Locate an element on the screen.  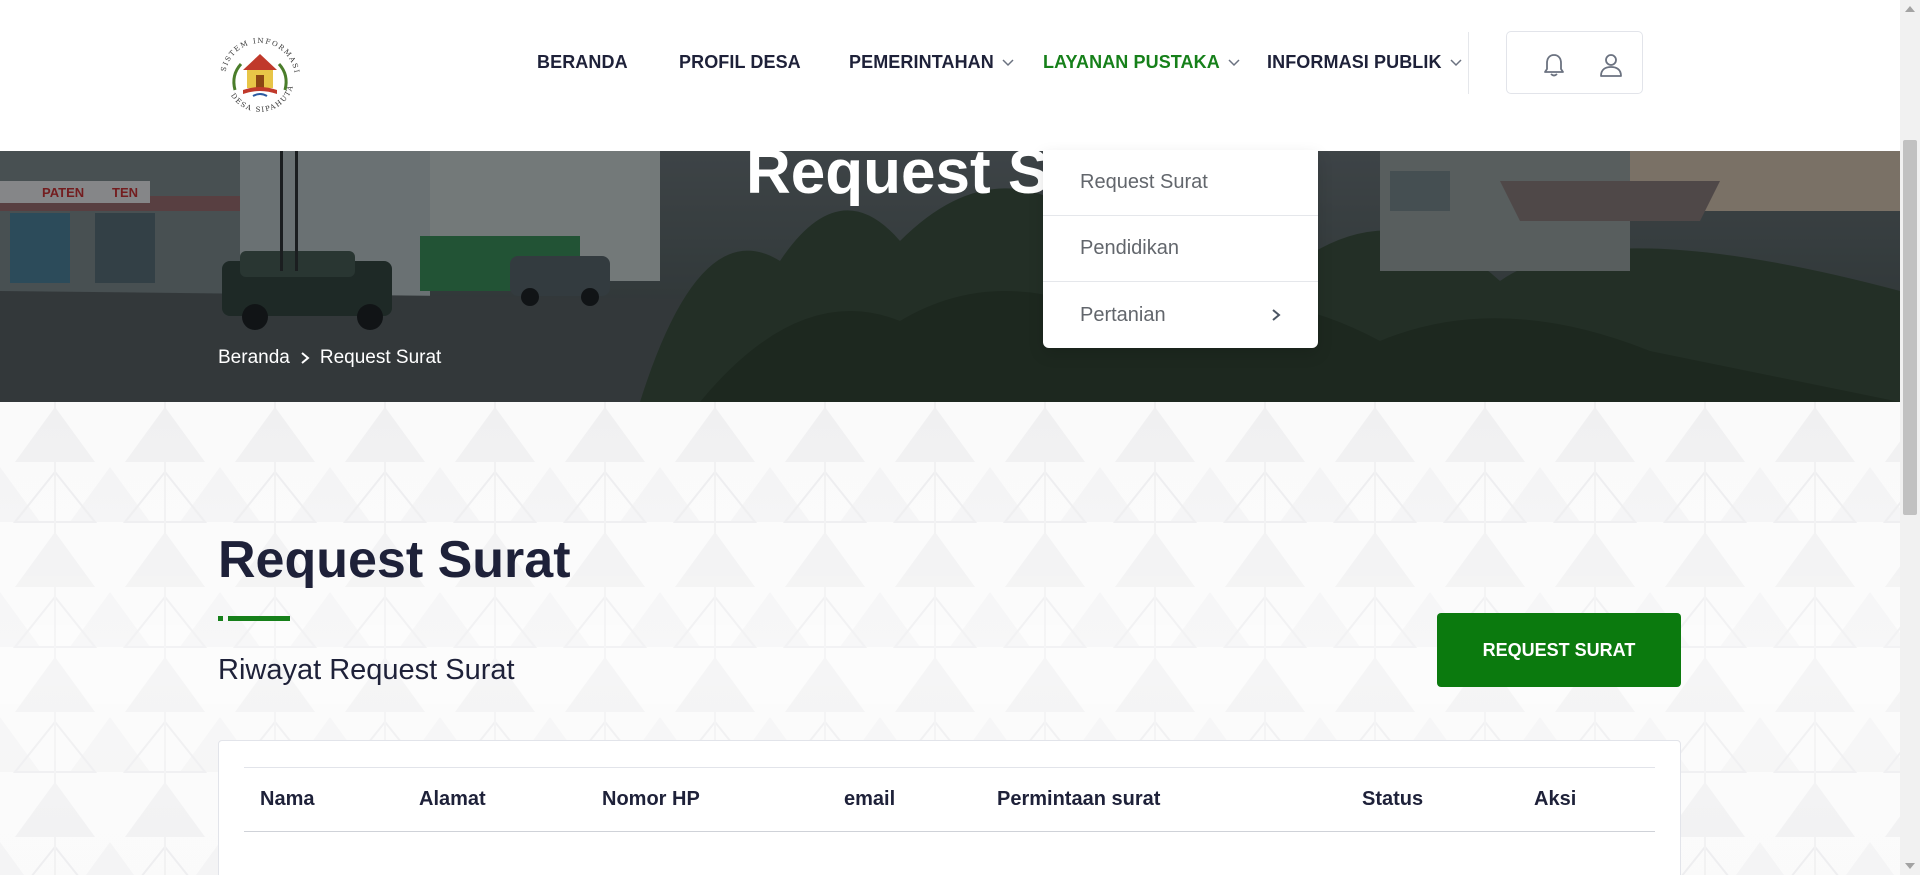
scrollbar-thumb is located at coordinates (1910, 327).